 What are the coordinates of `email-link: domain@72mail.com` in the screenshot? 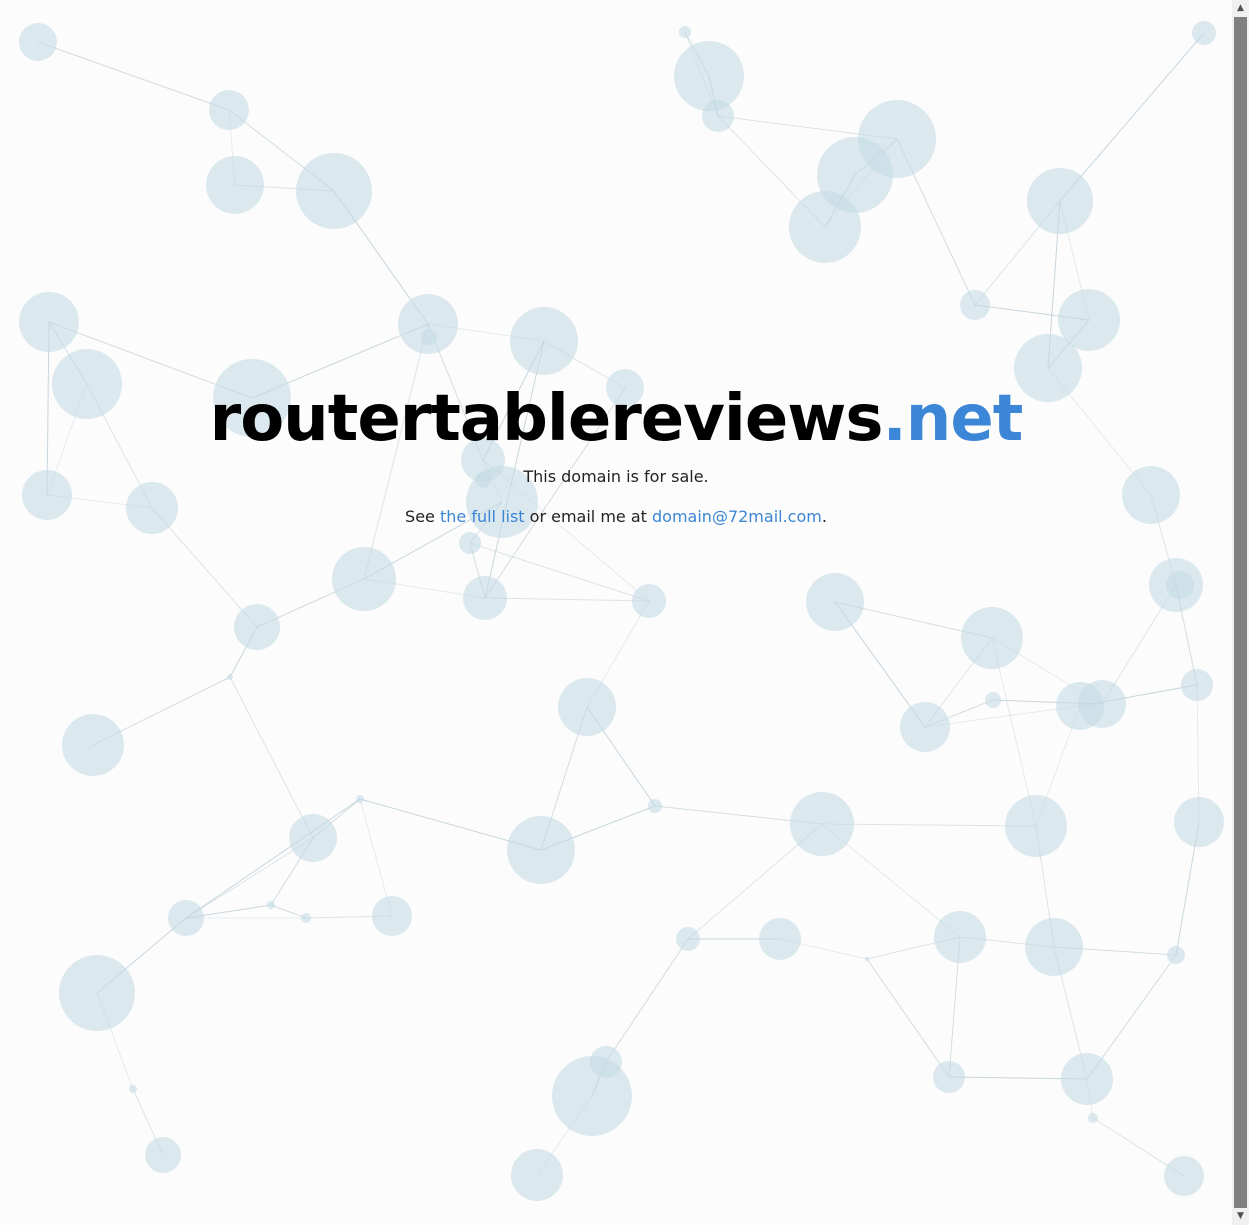 It's located at (737, 516).